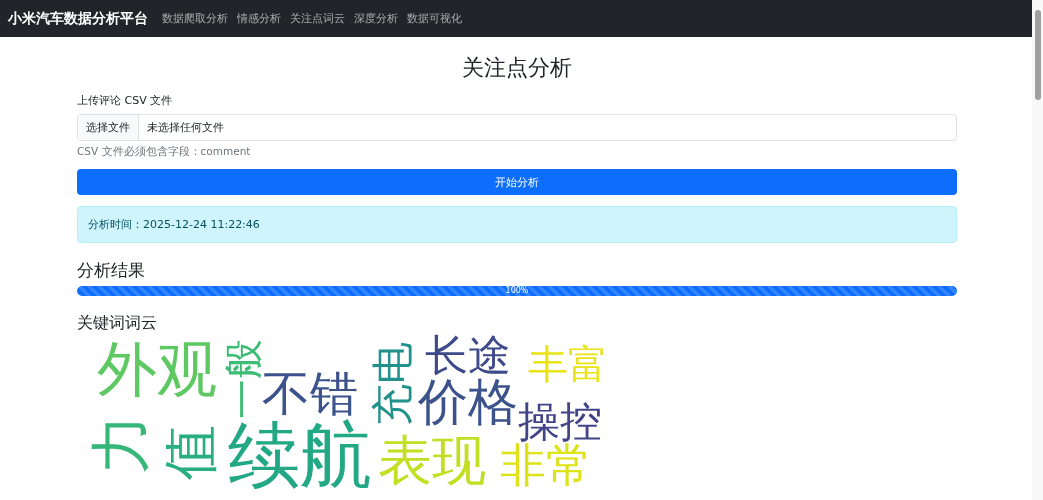 The height and width of the screenshot is (500, 1043). I want to click on cloud-word: 充电, so click(393, 384).